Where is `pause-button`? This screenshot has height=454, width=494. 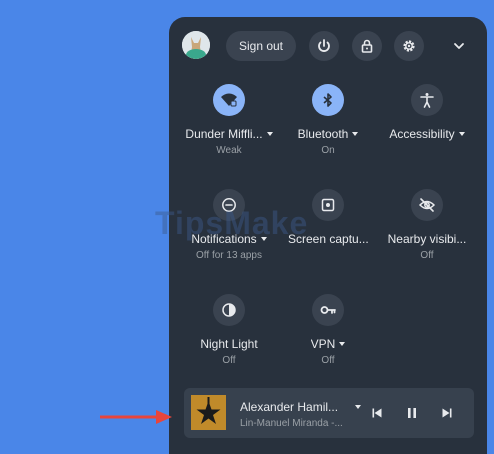 pause-button is located at coordinates (412, 413).